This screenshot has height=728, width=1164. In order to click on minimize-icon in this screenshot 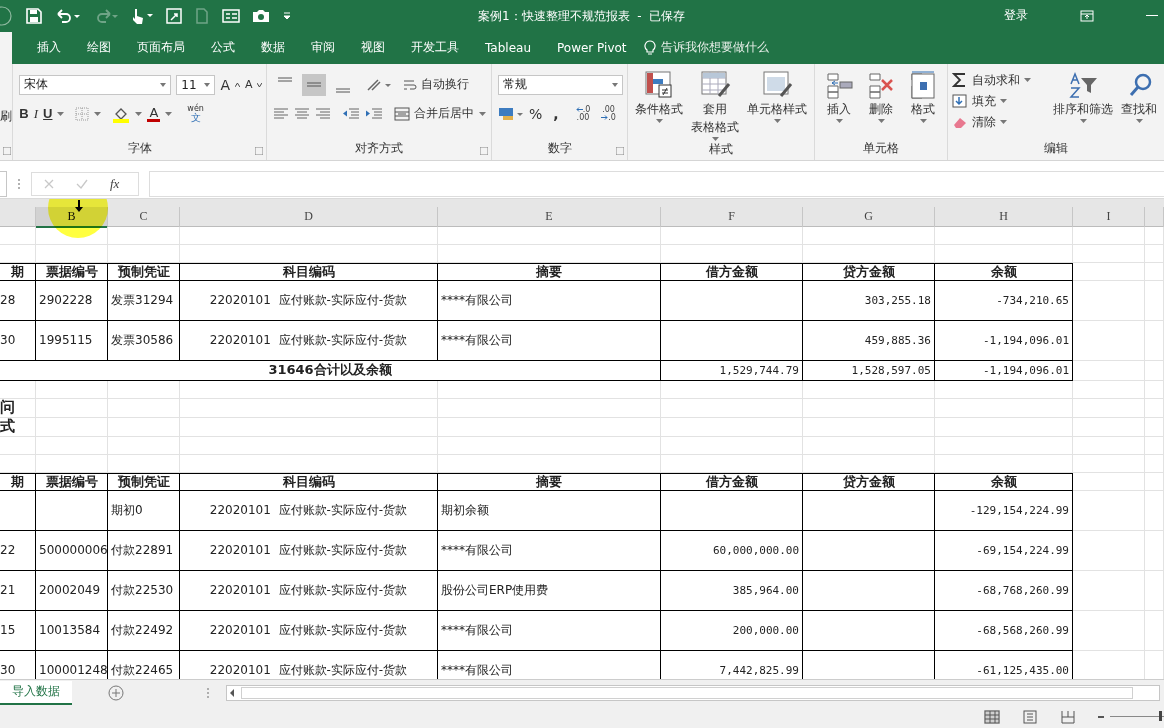, I will do `click(1152, 15)`.